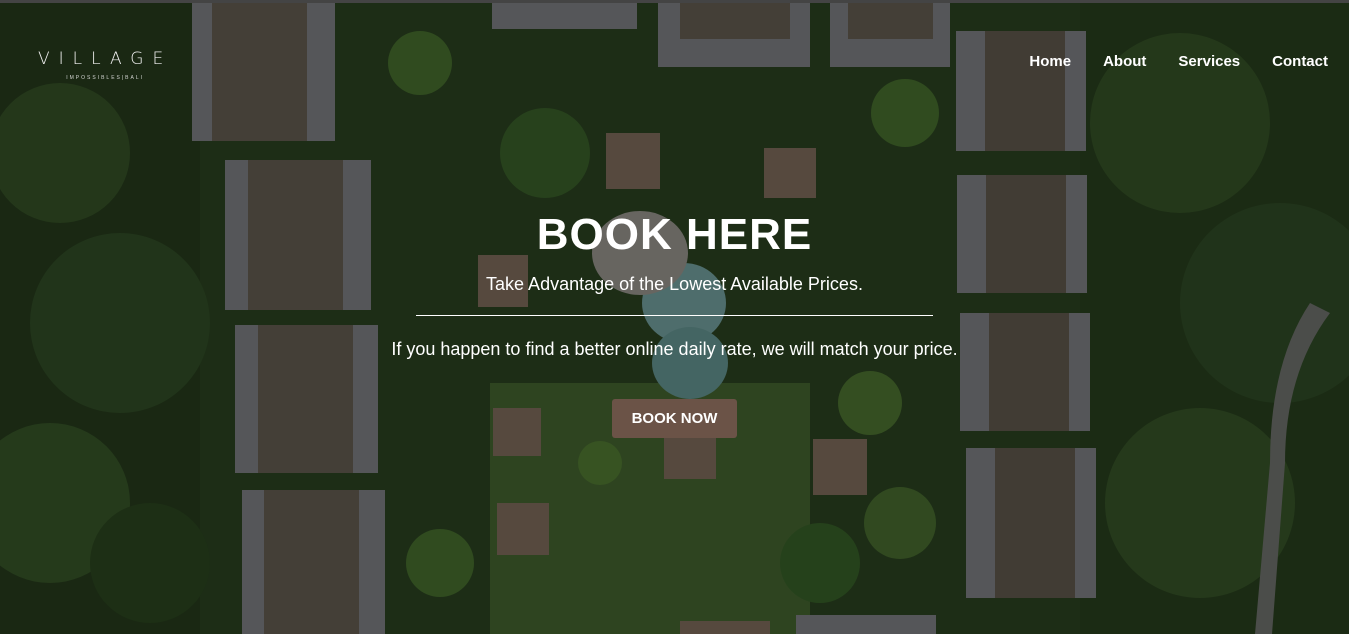  What do you see at coordinates (1124, 61) in the screenshot?
I see `nav-item-about: About` at bounding box center [1124, 61].